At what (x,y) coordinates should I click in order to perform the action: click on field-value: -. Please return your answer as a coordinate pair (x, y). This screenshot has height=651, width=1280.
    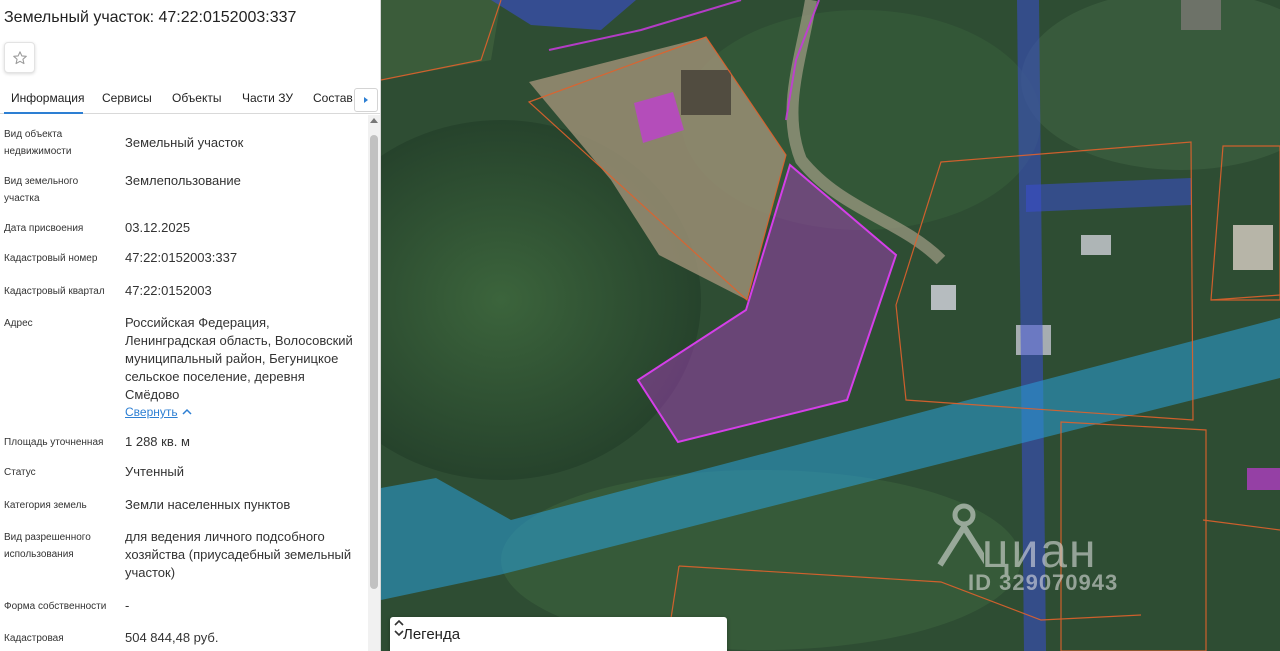
    Looking at the image, I should click on (127, 605).